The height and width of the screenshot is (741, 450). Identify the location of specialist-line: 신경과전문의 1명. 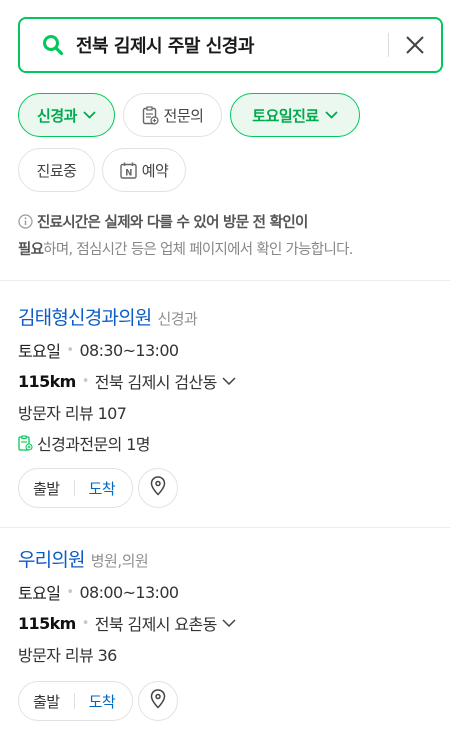
(228, 443).